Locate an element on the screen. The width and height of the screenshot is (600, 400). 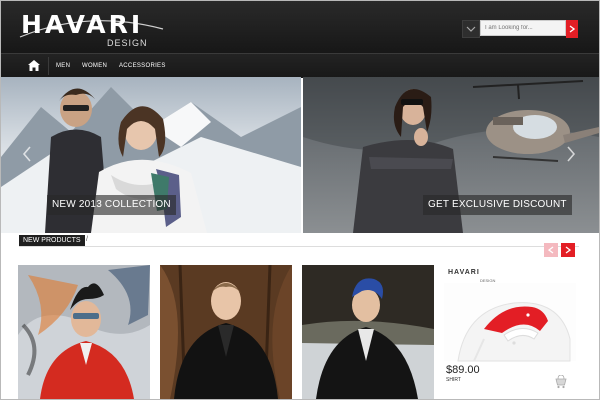
nav-item-men: MEN is located at coordinates (63, 66).